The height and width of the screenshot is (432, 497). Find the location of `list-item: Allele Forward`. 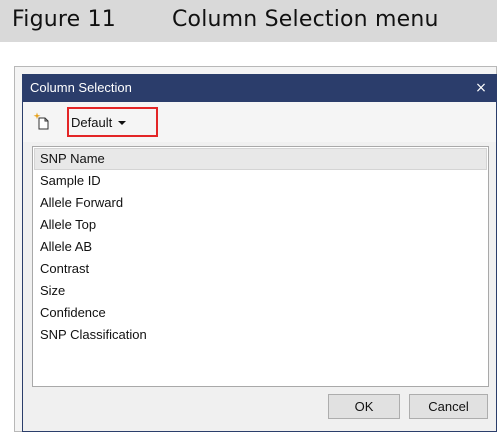

list-item: Allele Forward is located at coordinates (260, 203).